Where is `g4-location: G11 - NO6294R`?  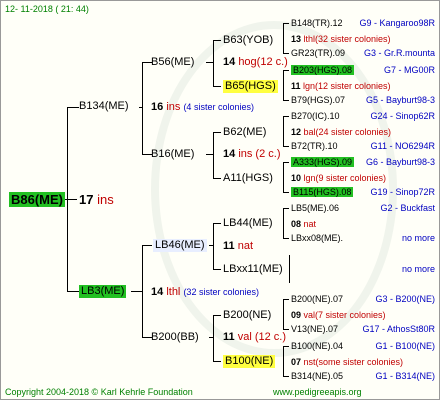 g4-location: G11 - NO6294R is located at coordinates (402, 146).